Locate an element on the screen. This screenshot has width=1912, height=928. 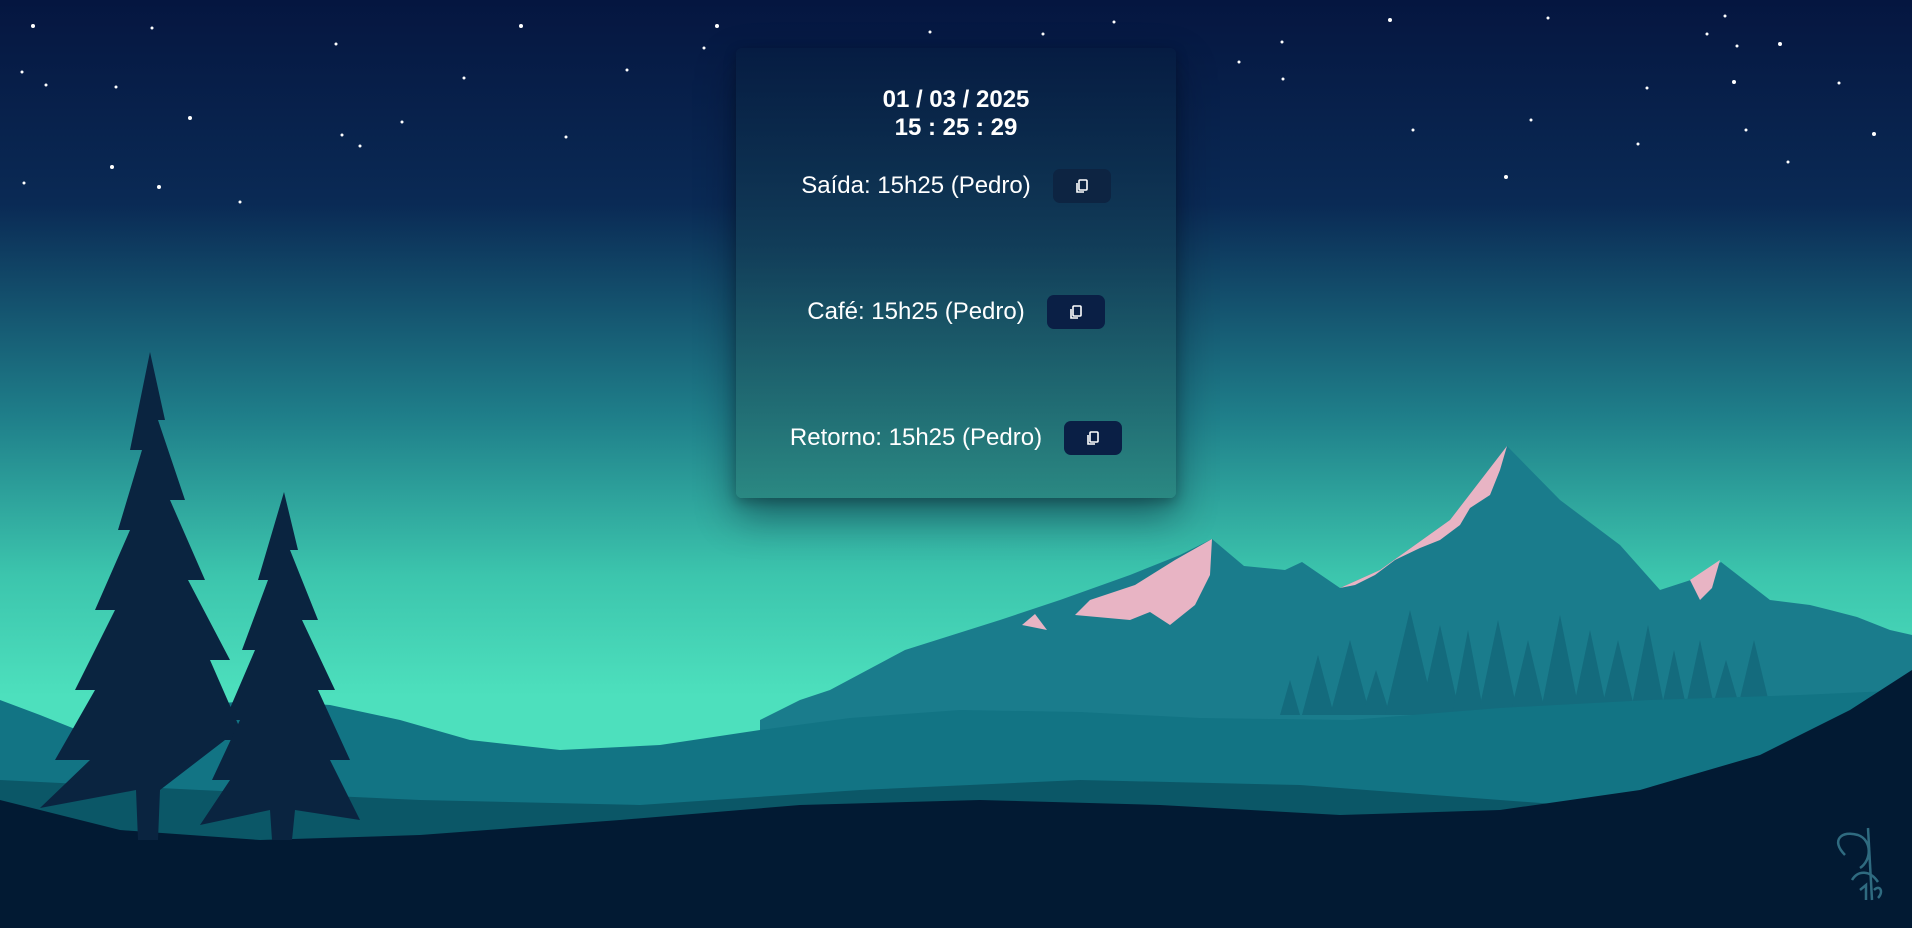
clock-display: 01 / 03 / 2025 15 : 25 : 29 is located at coordinates (956, 114).